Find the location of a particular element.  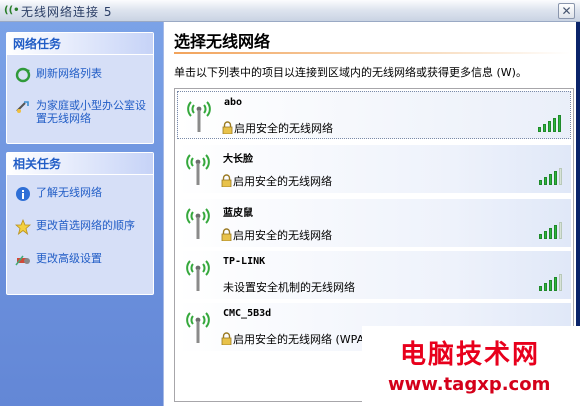

network-item: 大长脸启用安全的无线网络 is located at coordinates (374, 169).